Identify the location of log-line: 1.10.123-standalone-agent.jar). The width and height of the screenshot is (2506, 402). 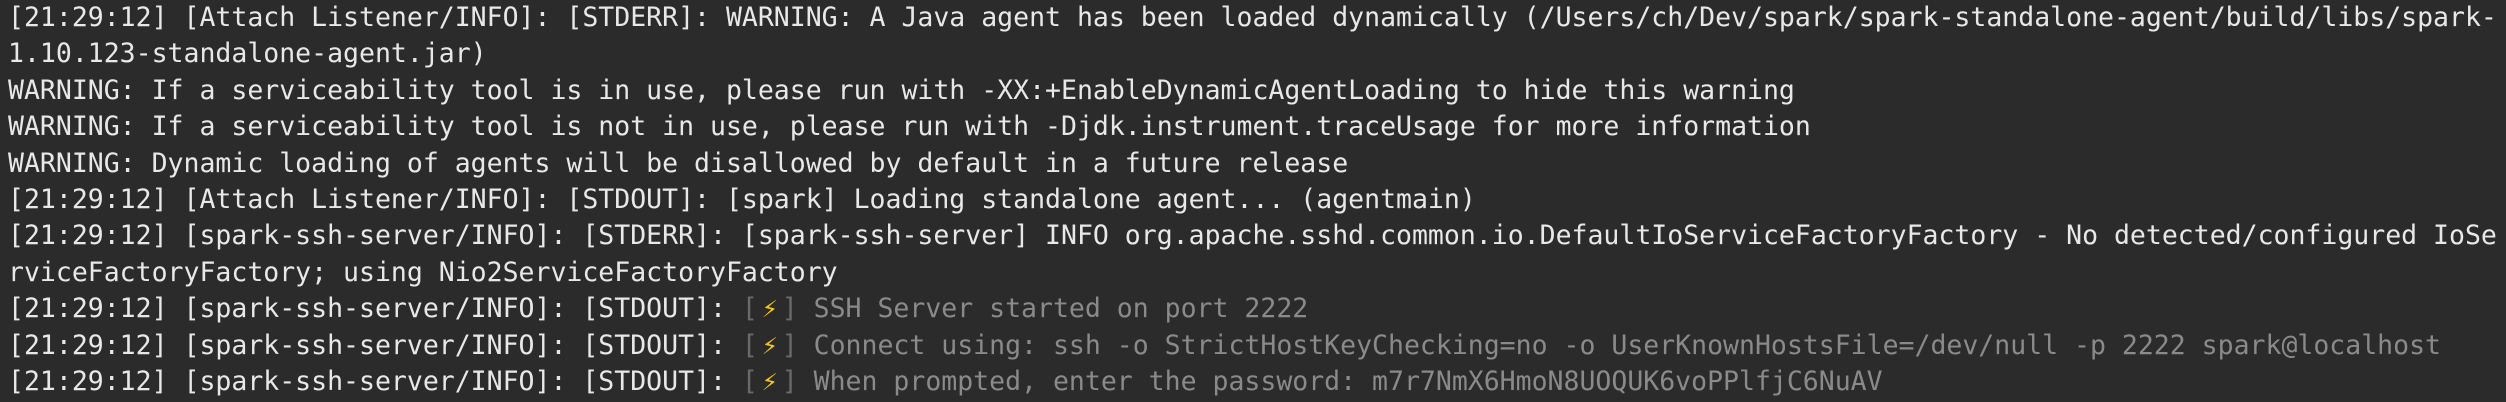
(247, 54).